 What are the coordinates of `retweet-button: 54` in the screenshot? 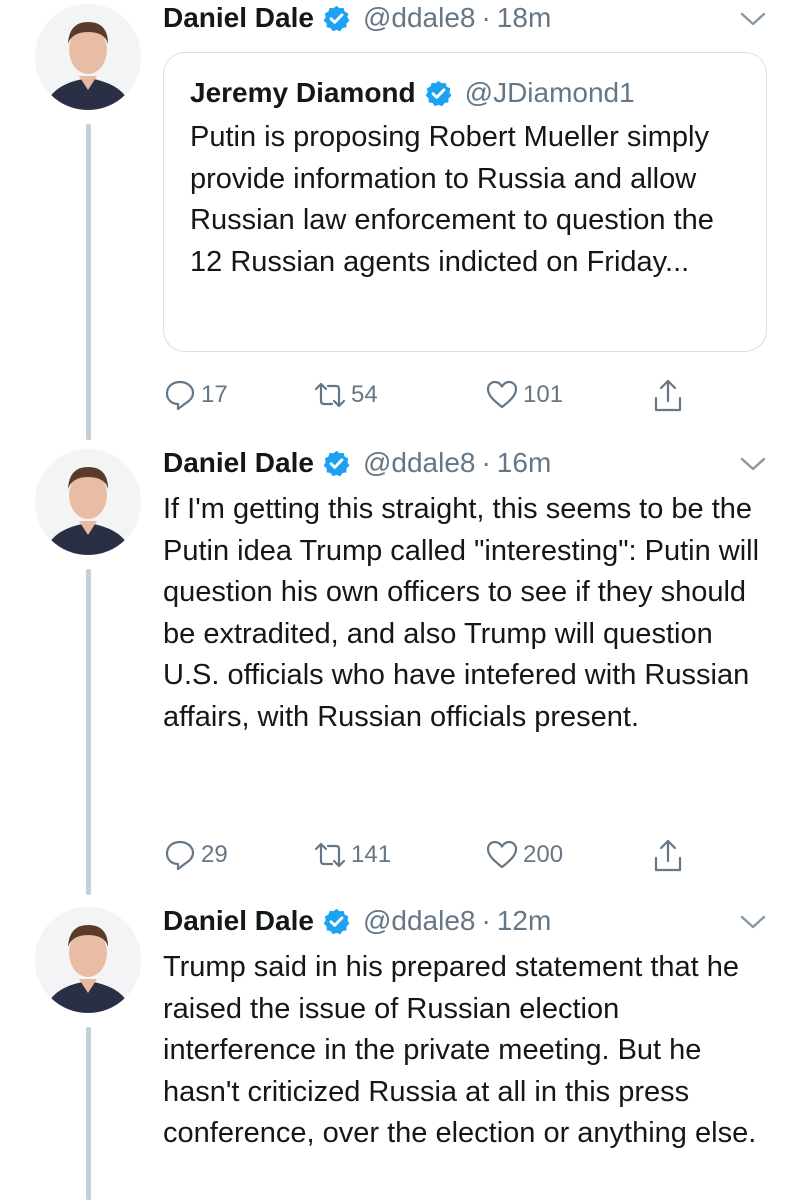 It's located at (345, 395).